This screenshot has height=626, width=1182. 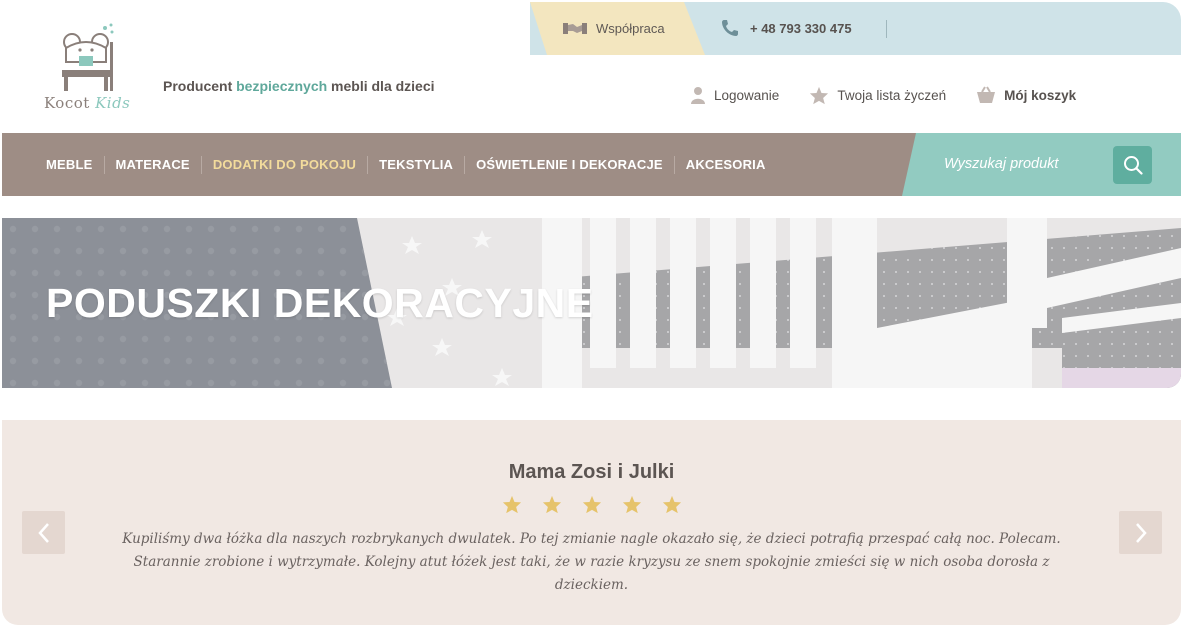 What do you see at coordinates (200, 86) in the screenshot?
I see `tagline-prefix: Producent` at bounding box center [200, 86].